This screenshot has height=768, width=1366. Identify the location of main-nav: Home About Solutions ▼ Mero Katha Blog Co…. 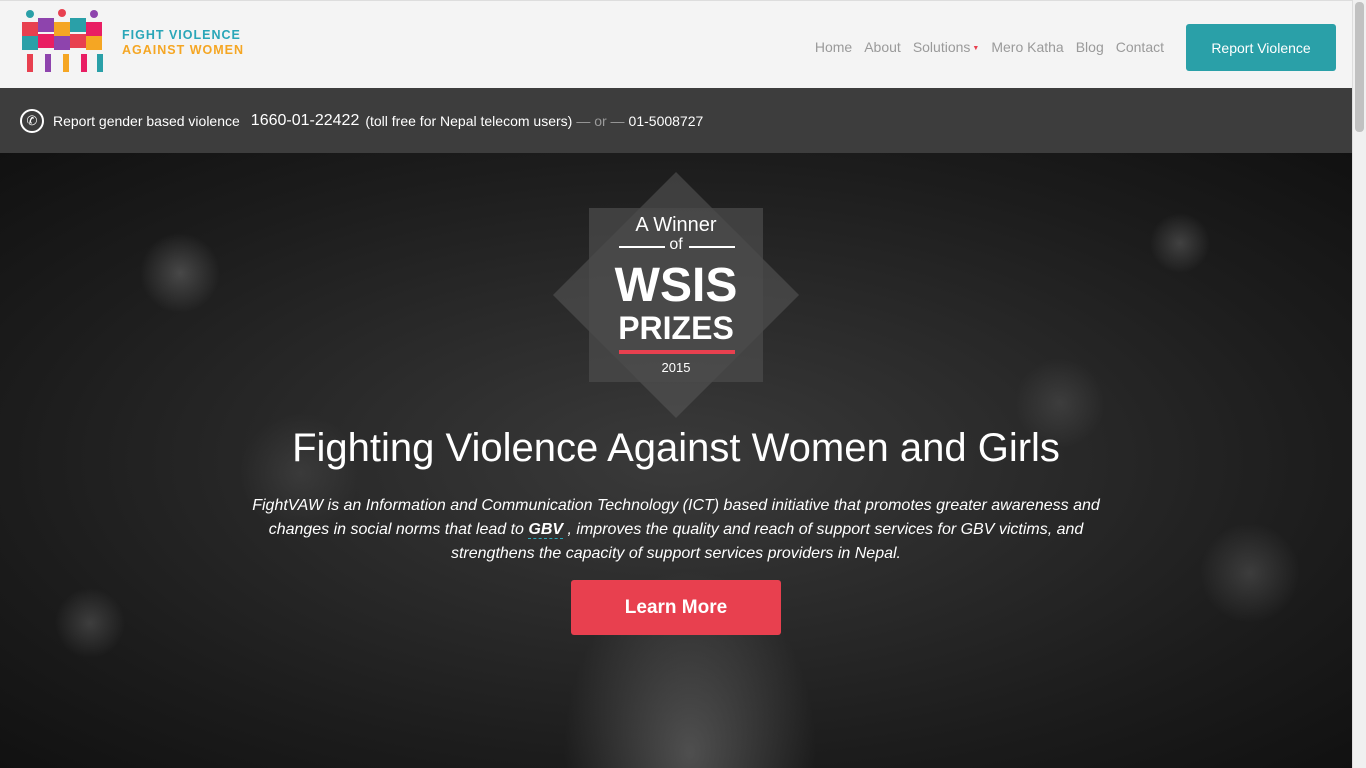
(983, 47).